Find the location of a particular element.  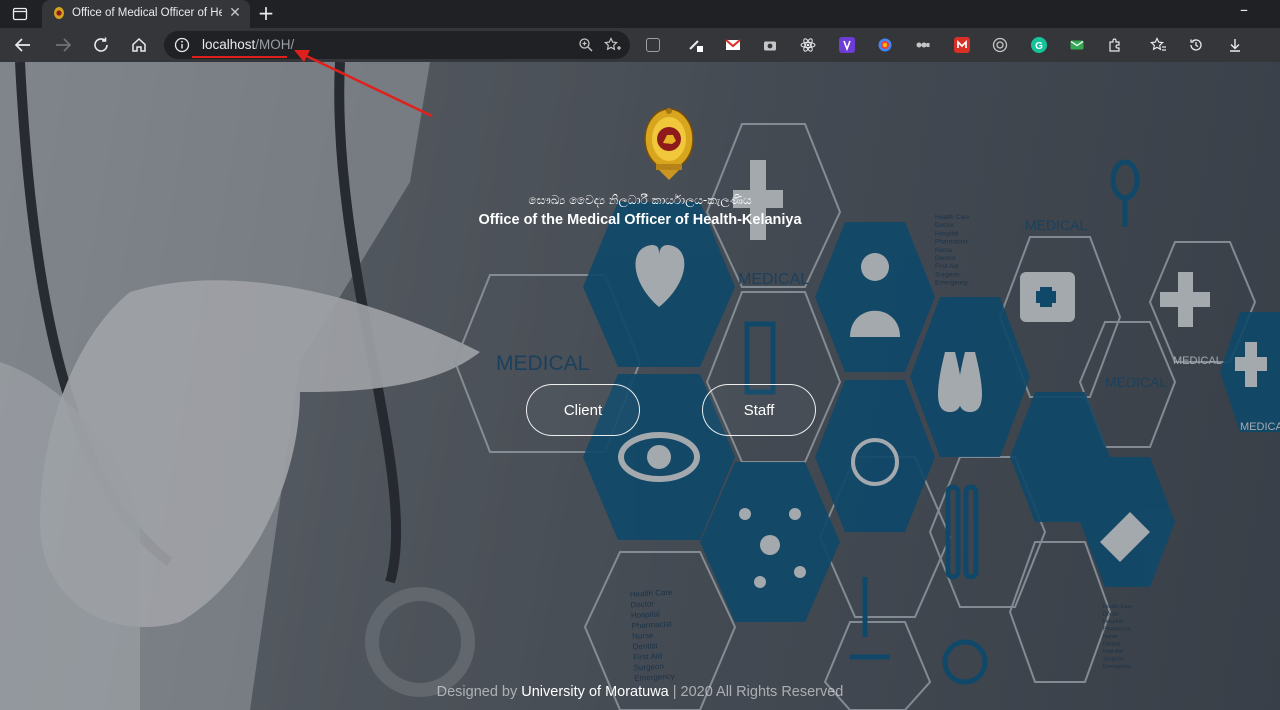

staff-button: Staff is located at coordinates (759, 410).